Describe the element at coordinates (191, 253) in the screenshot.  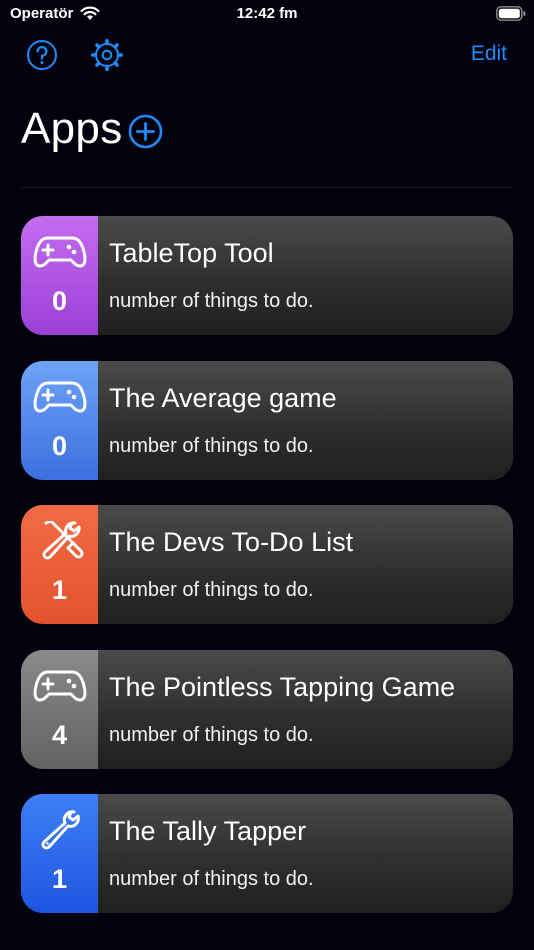
I see `app-name: TableTop Tool` at that location.